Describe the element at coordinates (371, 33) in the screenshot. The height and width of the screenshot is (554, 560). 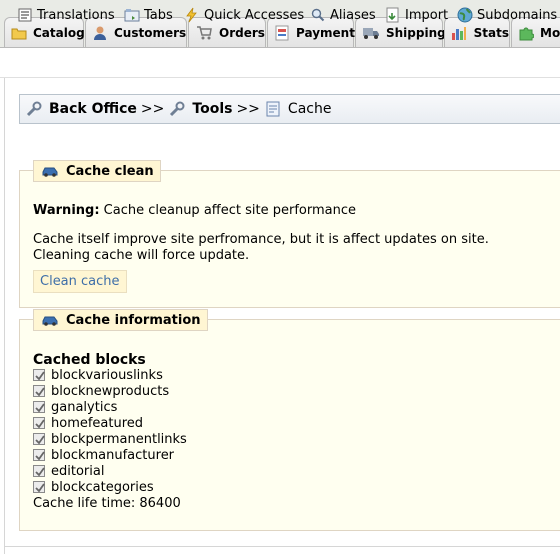
I see `truck-icon` at that location.